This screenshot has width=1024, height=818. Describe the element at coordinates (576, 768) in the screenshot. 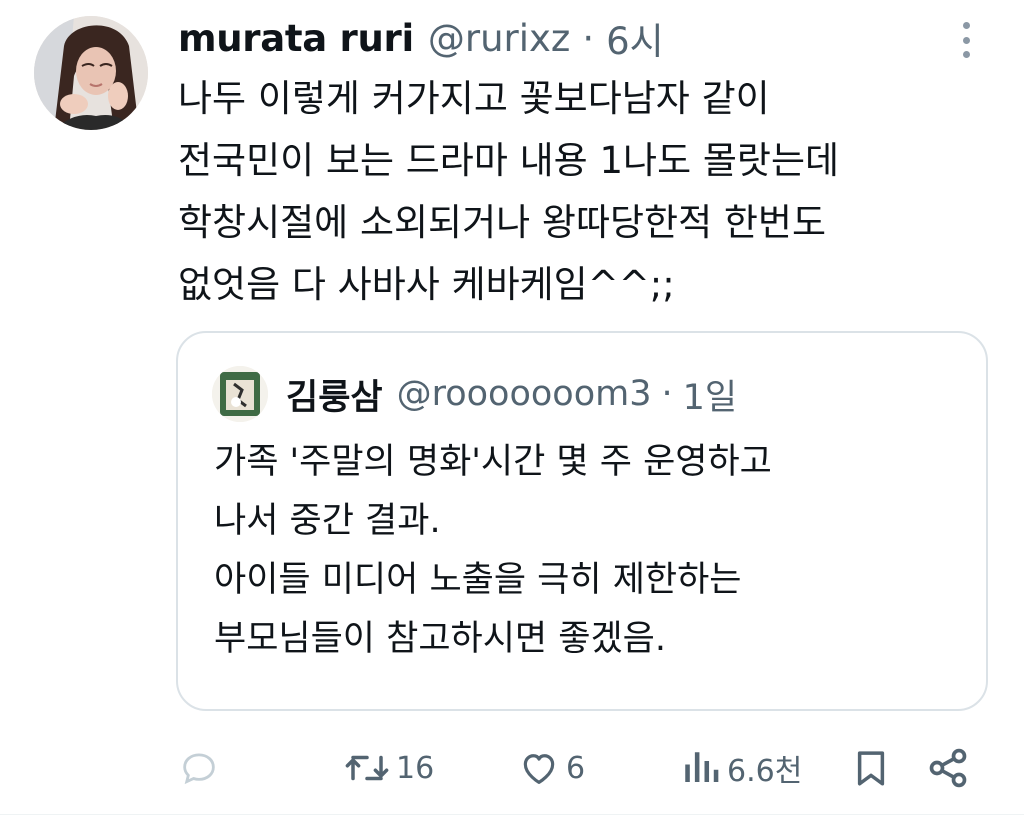

I see `like-count: 6` at that location.